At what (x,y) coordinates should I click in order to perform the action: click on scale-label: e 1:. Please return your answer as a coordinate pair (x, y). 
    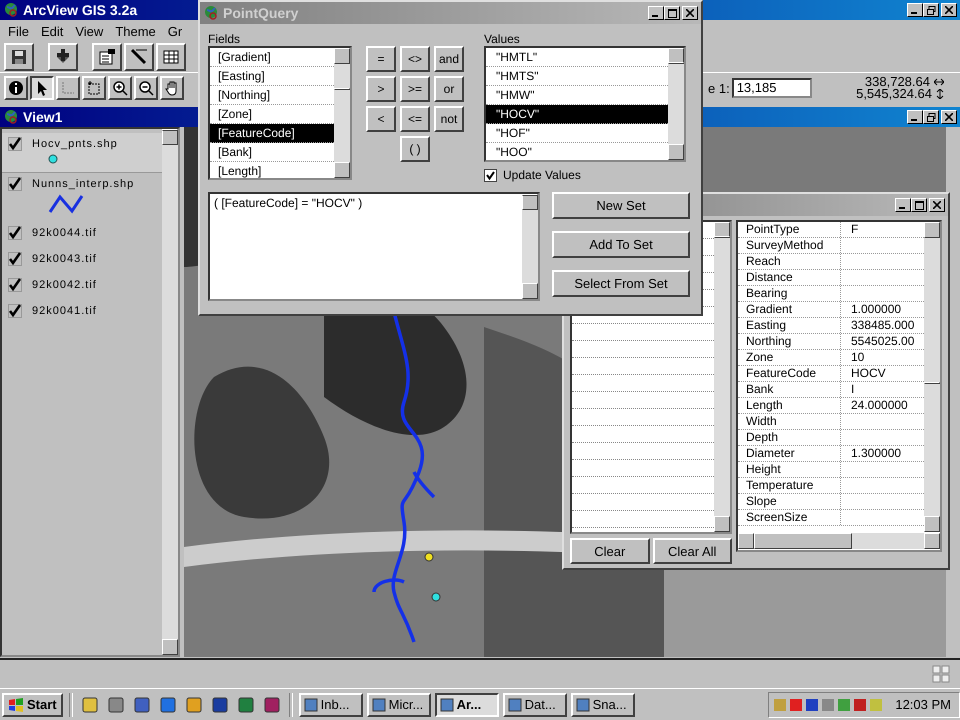
    Looking at the image, I should click on (719, 88).